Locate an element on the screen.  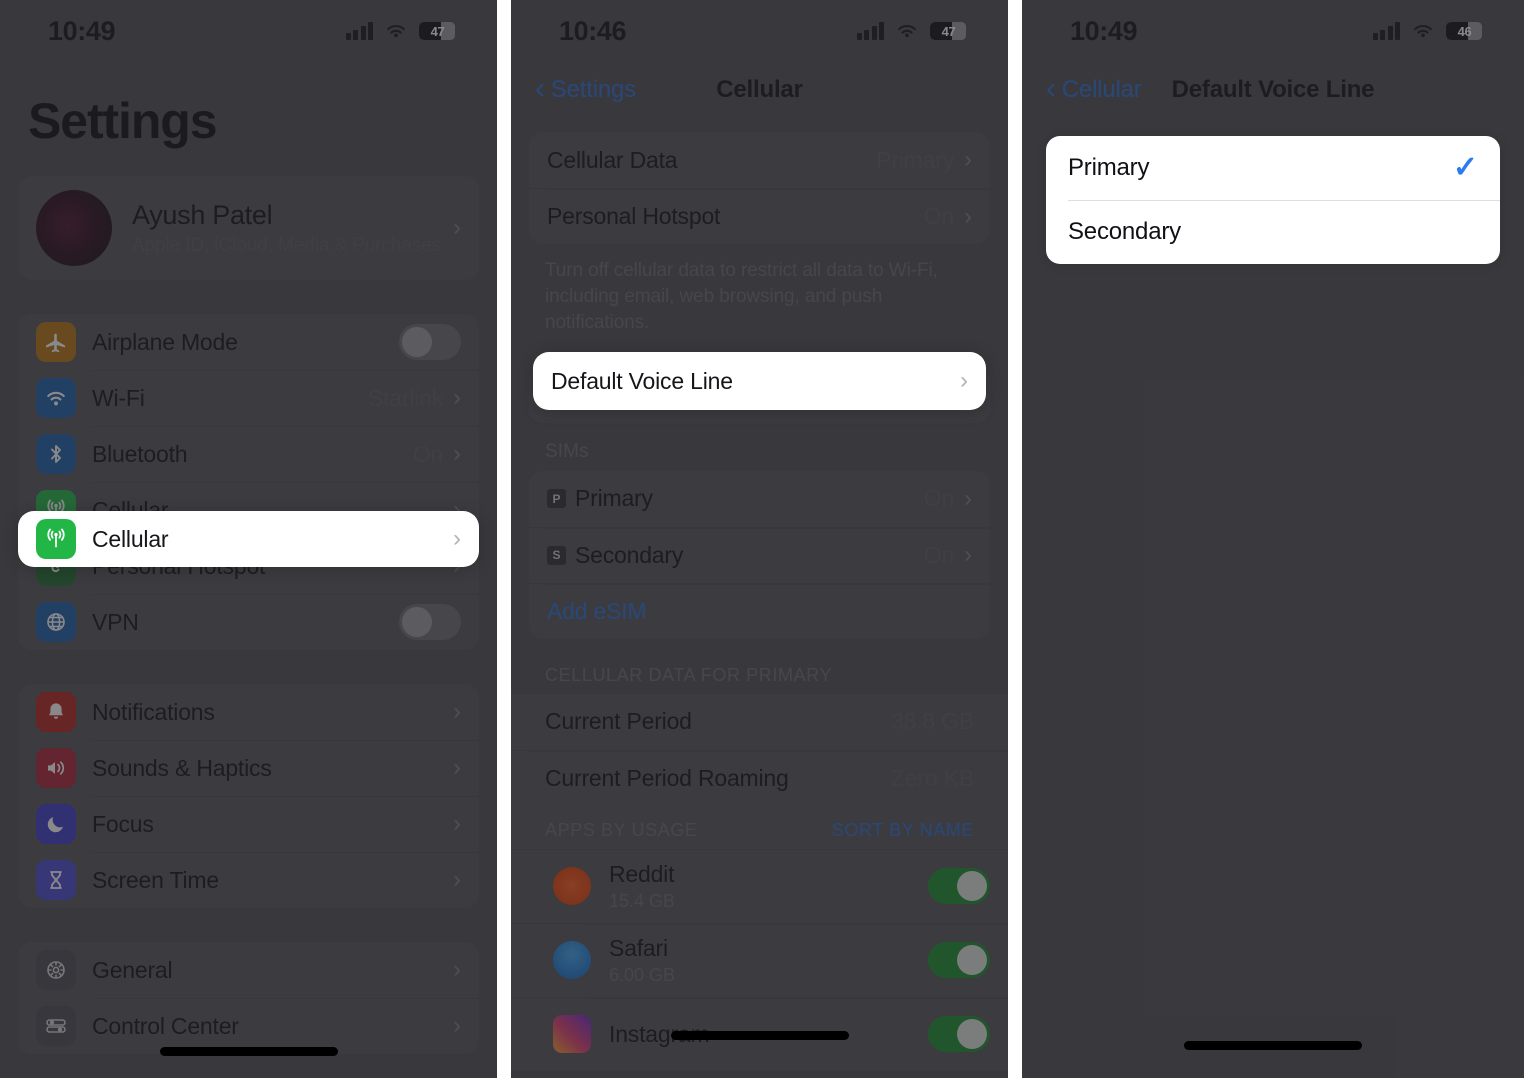
bluetooth-icon is located at coordinates (56, 454).